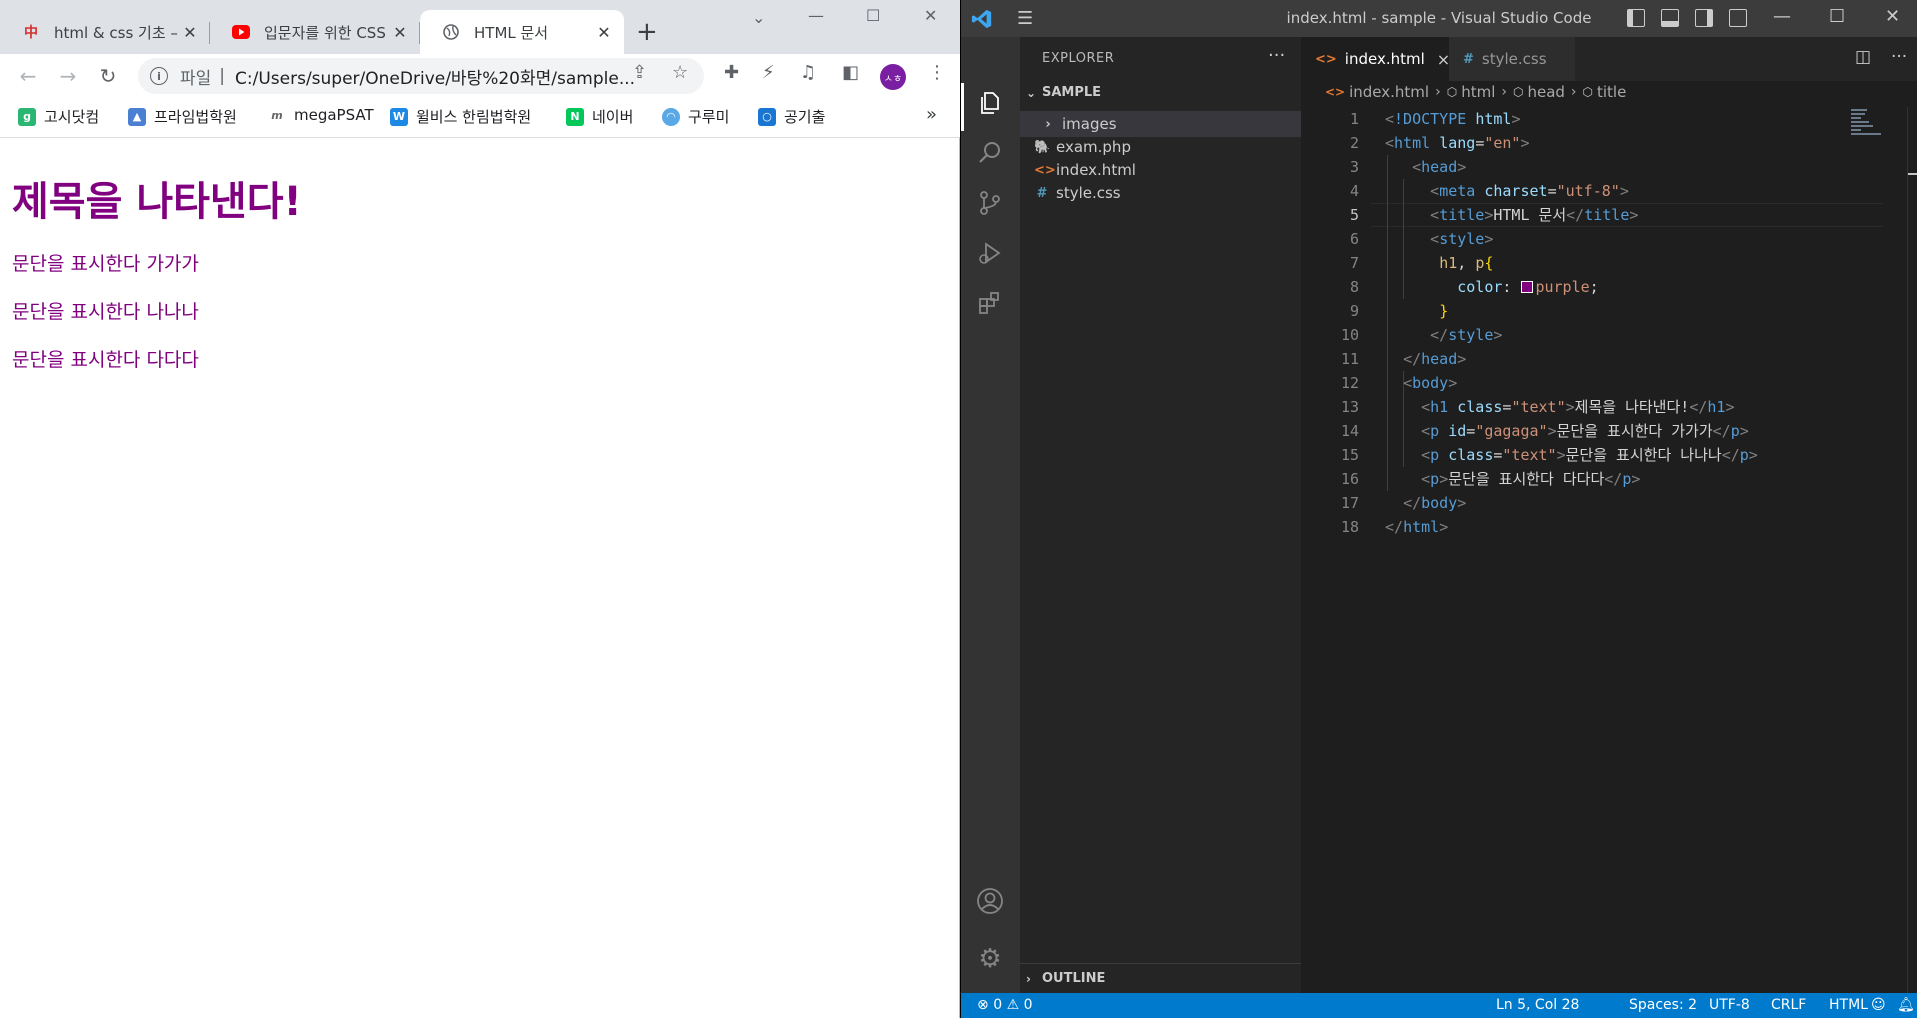 The image size is (1917, 1018). What do you see at coordinates (1063, 92) in the screenshot?
I see `folder-header-sample: ⌄ SAMPLE` at bounding box center [1063, 92].